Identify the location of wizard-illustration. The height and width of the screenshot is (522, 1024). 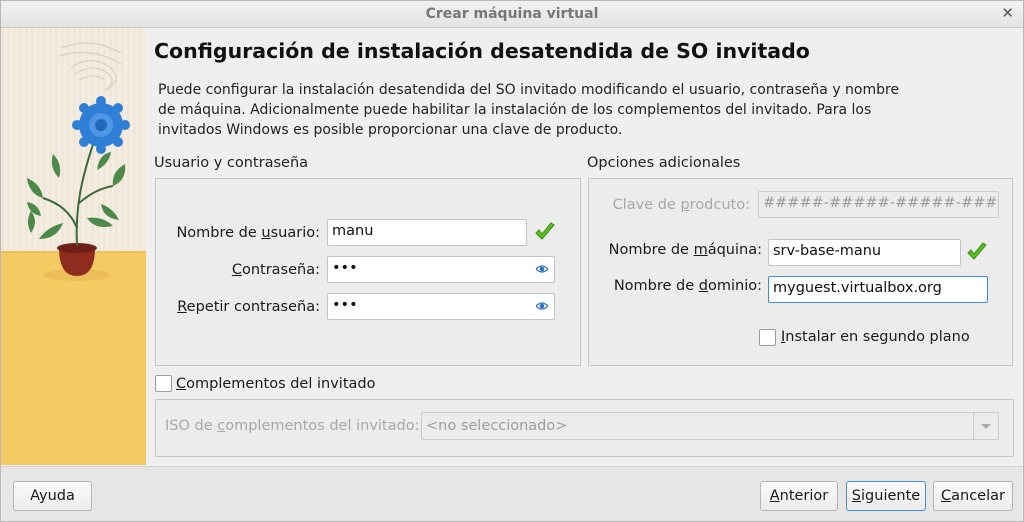
(73, 246).